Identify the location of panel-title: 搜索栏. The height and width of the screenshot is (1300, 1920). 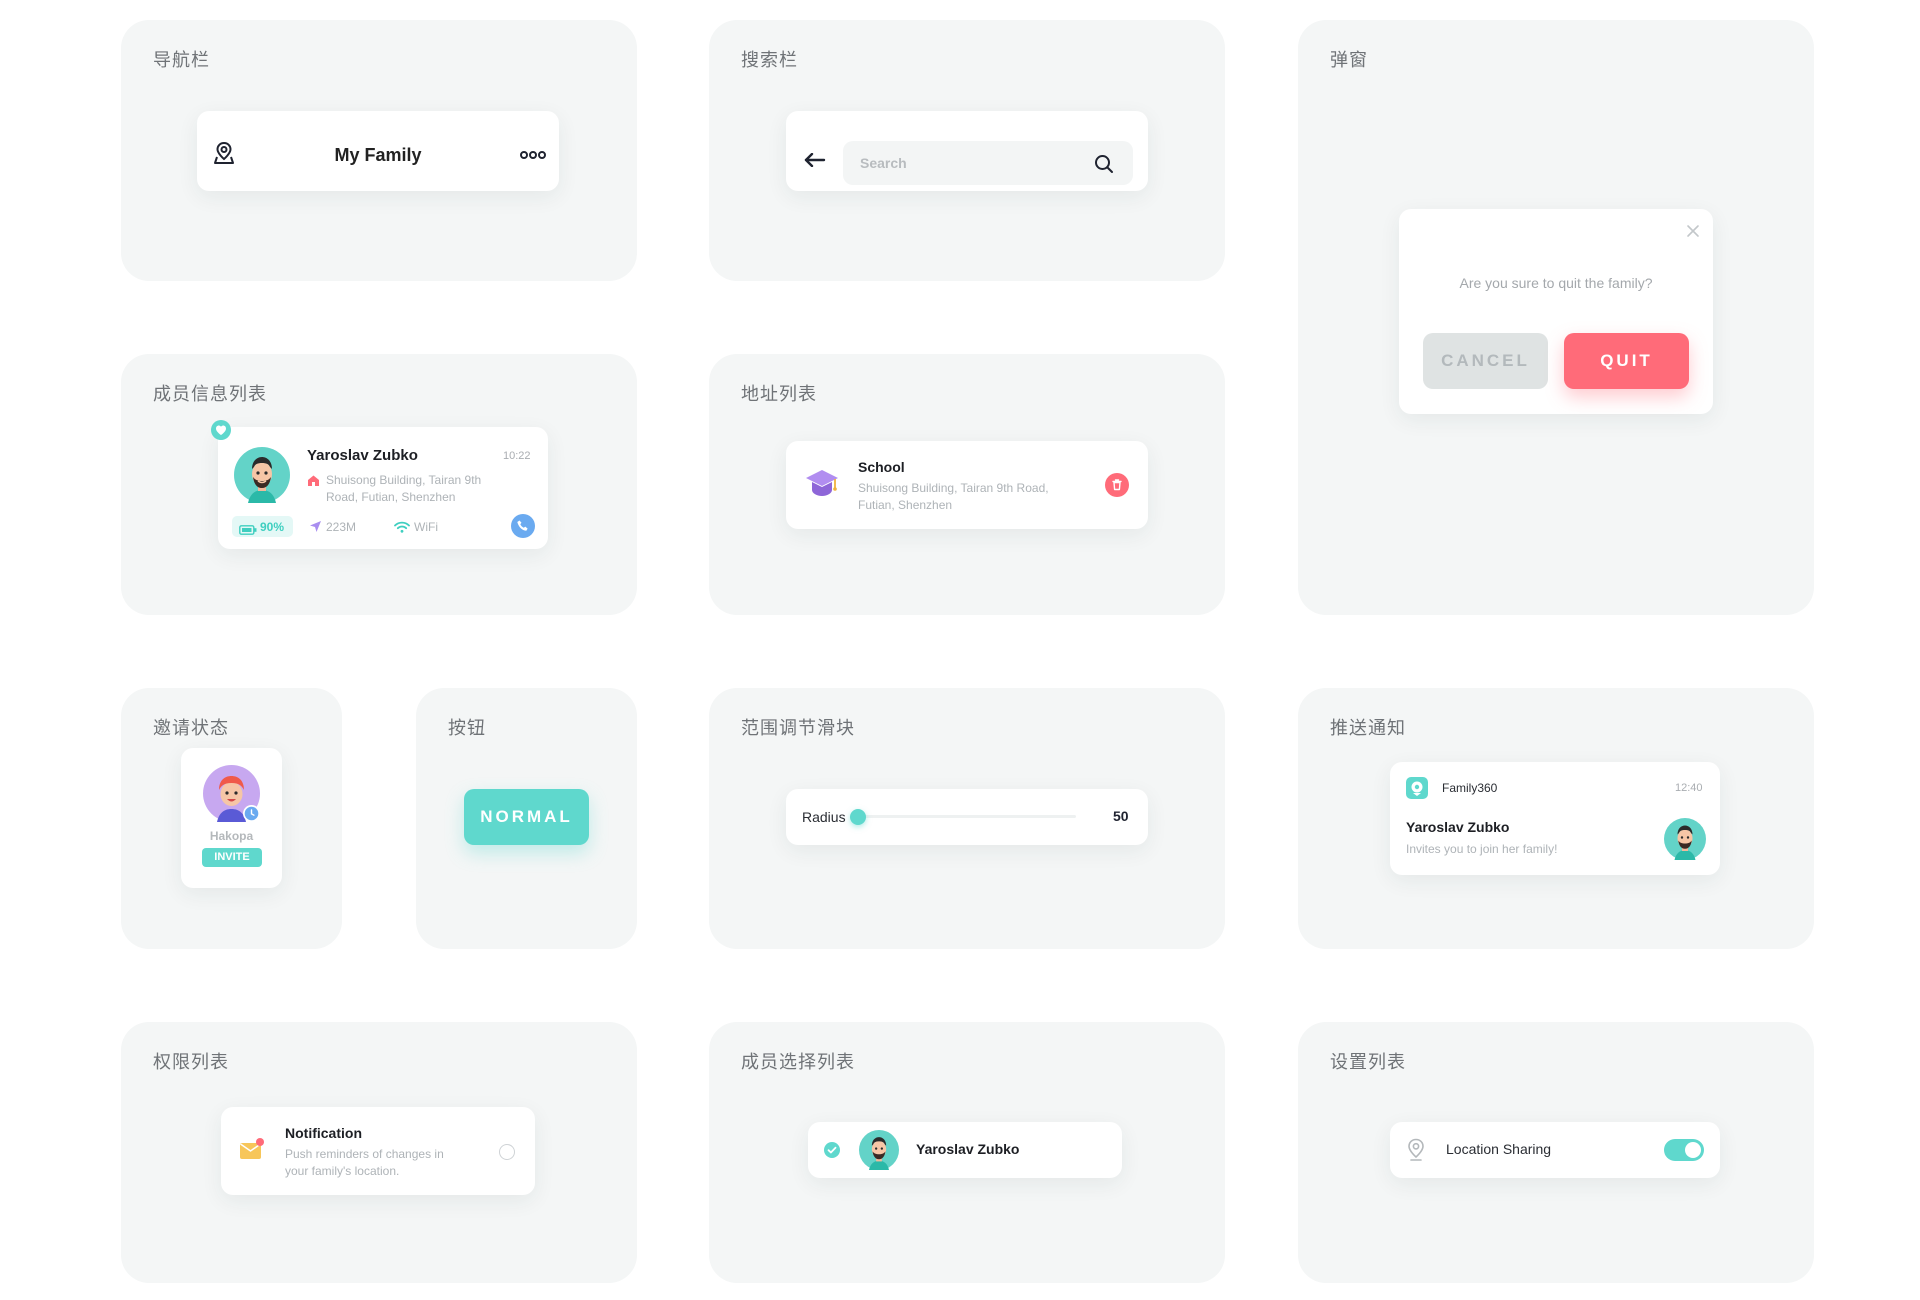
(769, 60).